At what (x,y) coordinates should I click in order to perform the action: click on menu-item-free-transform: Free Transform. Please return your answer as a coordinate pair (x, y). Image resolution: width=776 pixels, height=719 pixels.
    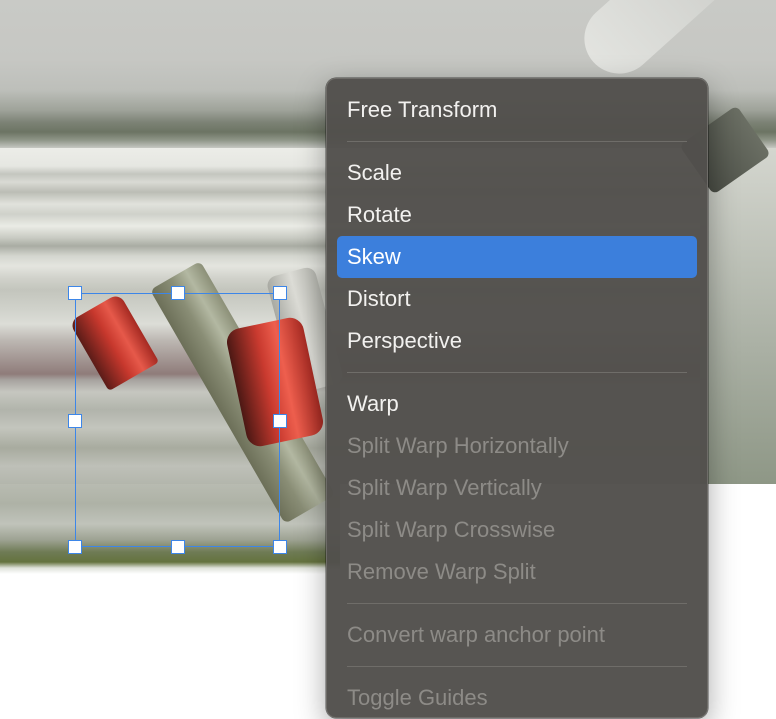
    Looking at the image, I should click on (517, 110).